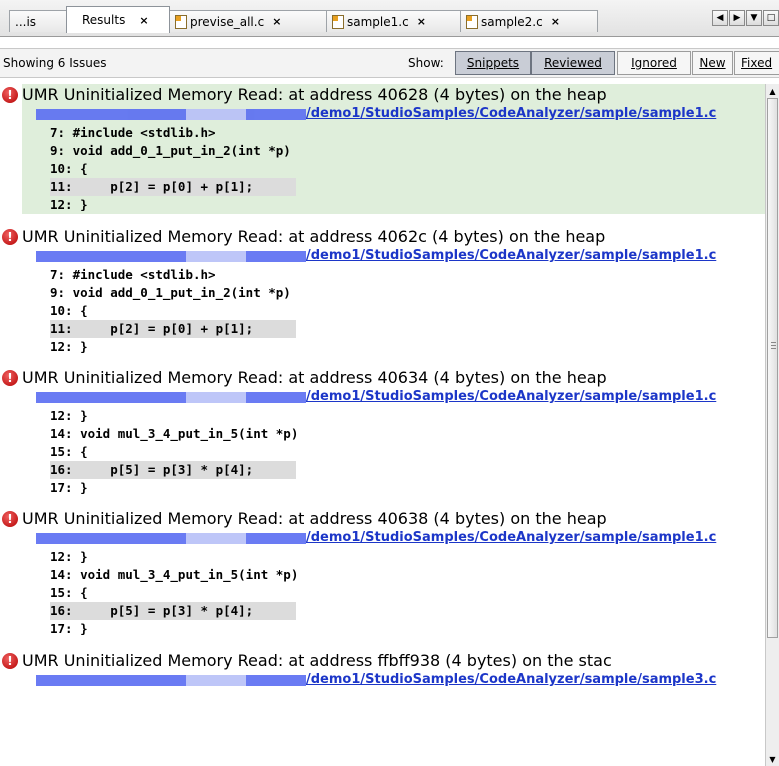 This screenshot has height=766, width=779. I want to click on vertical-scrollbar: ▲ ▼, so click(772, 425).